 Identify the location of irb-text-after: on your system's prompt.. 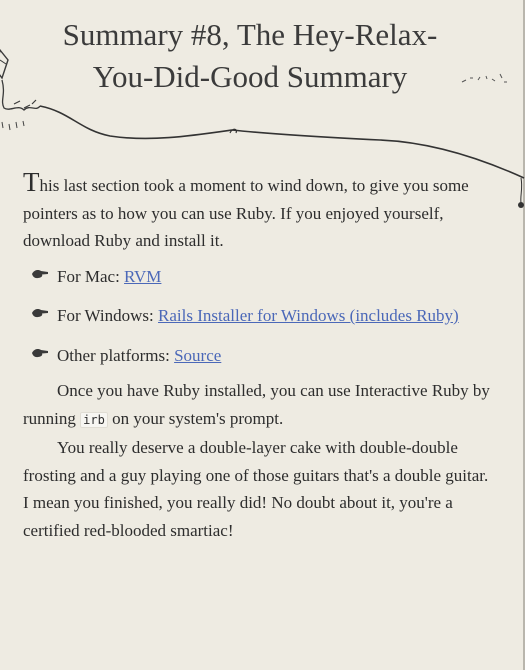
(195, 418).